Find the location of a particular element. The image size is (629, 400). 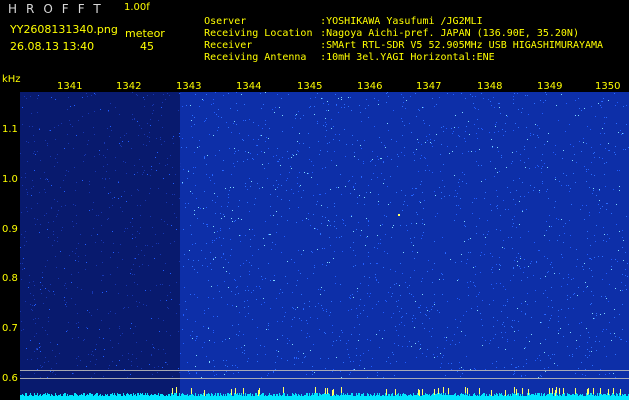

x-tick-label: 1348 is located at coordinates (490, 86).